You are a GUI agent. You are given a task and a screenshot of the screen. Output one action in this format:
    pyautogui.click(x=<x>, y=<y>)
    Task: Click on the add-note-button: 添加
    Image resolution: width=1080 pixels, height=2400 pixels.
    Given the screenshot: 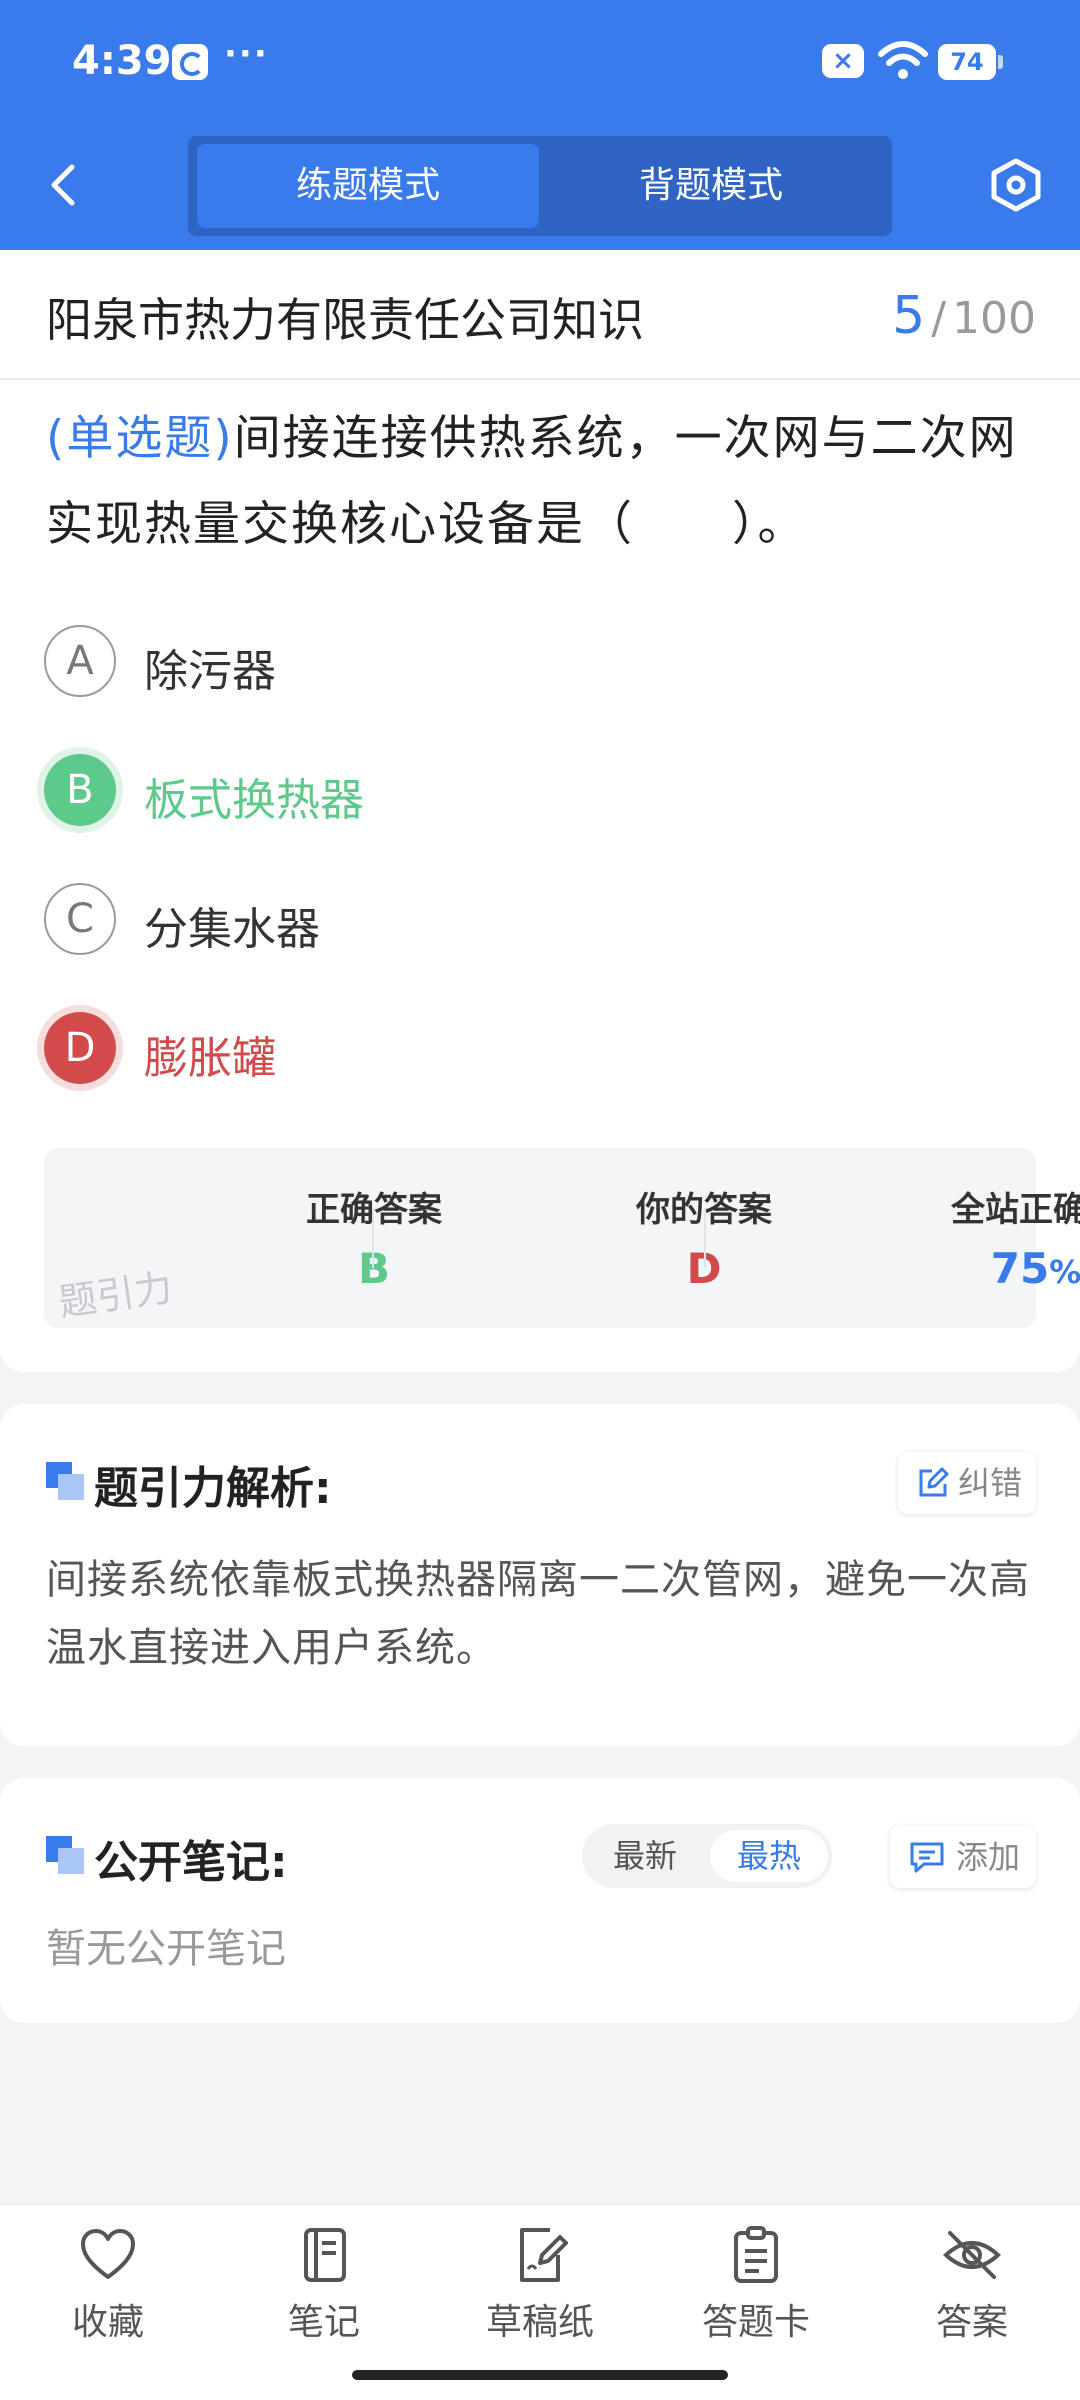 What is the action you would take?
    pyautogui.click(x=963, y=1857)
    